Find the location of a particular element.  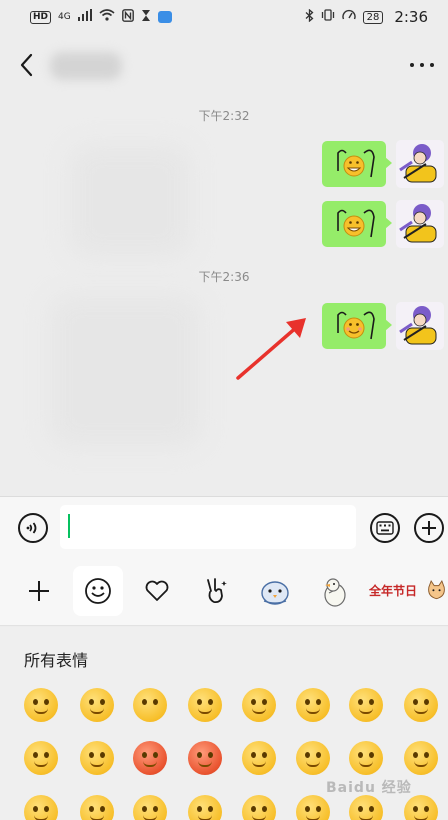

emoji-silent is located at coordinates (421, 705).